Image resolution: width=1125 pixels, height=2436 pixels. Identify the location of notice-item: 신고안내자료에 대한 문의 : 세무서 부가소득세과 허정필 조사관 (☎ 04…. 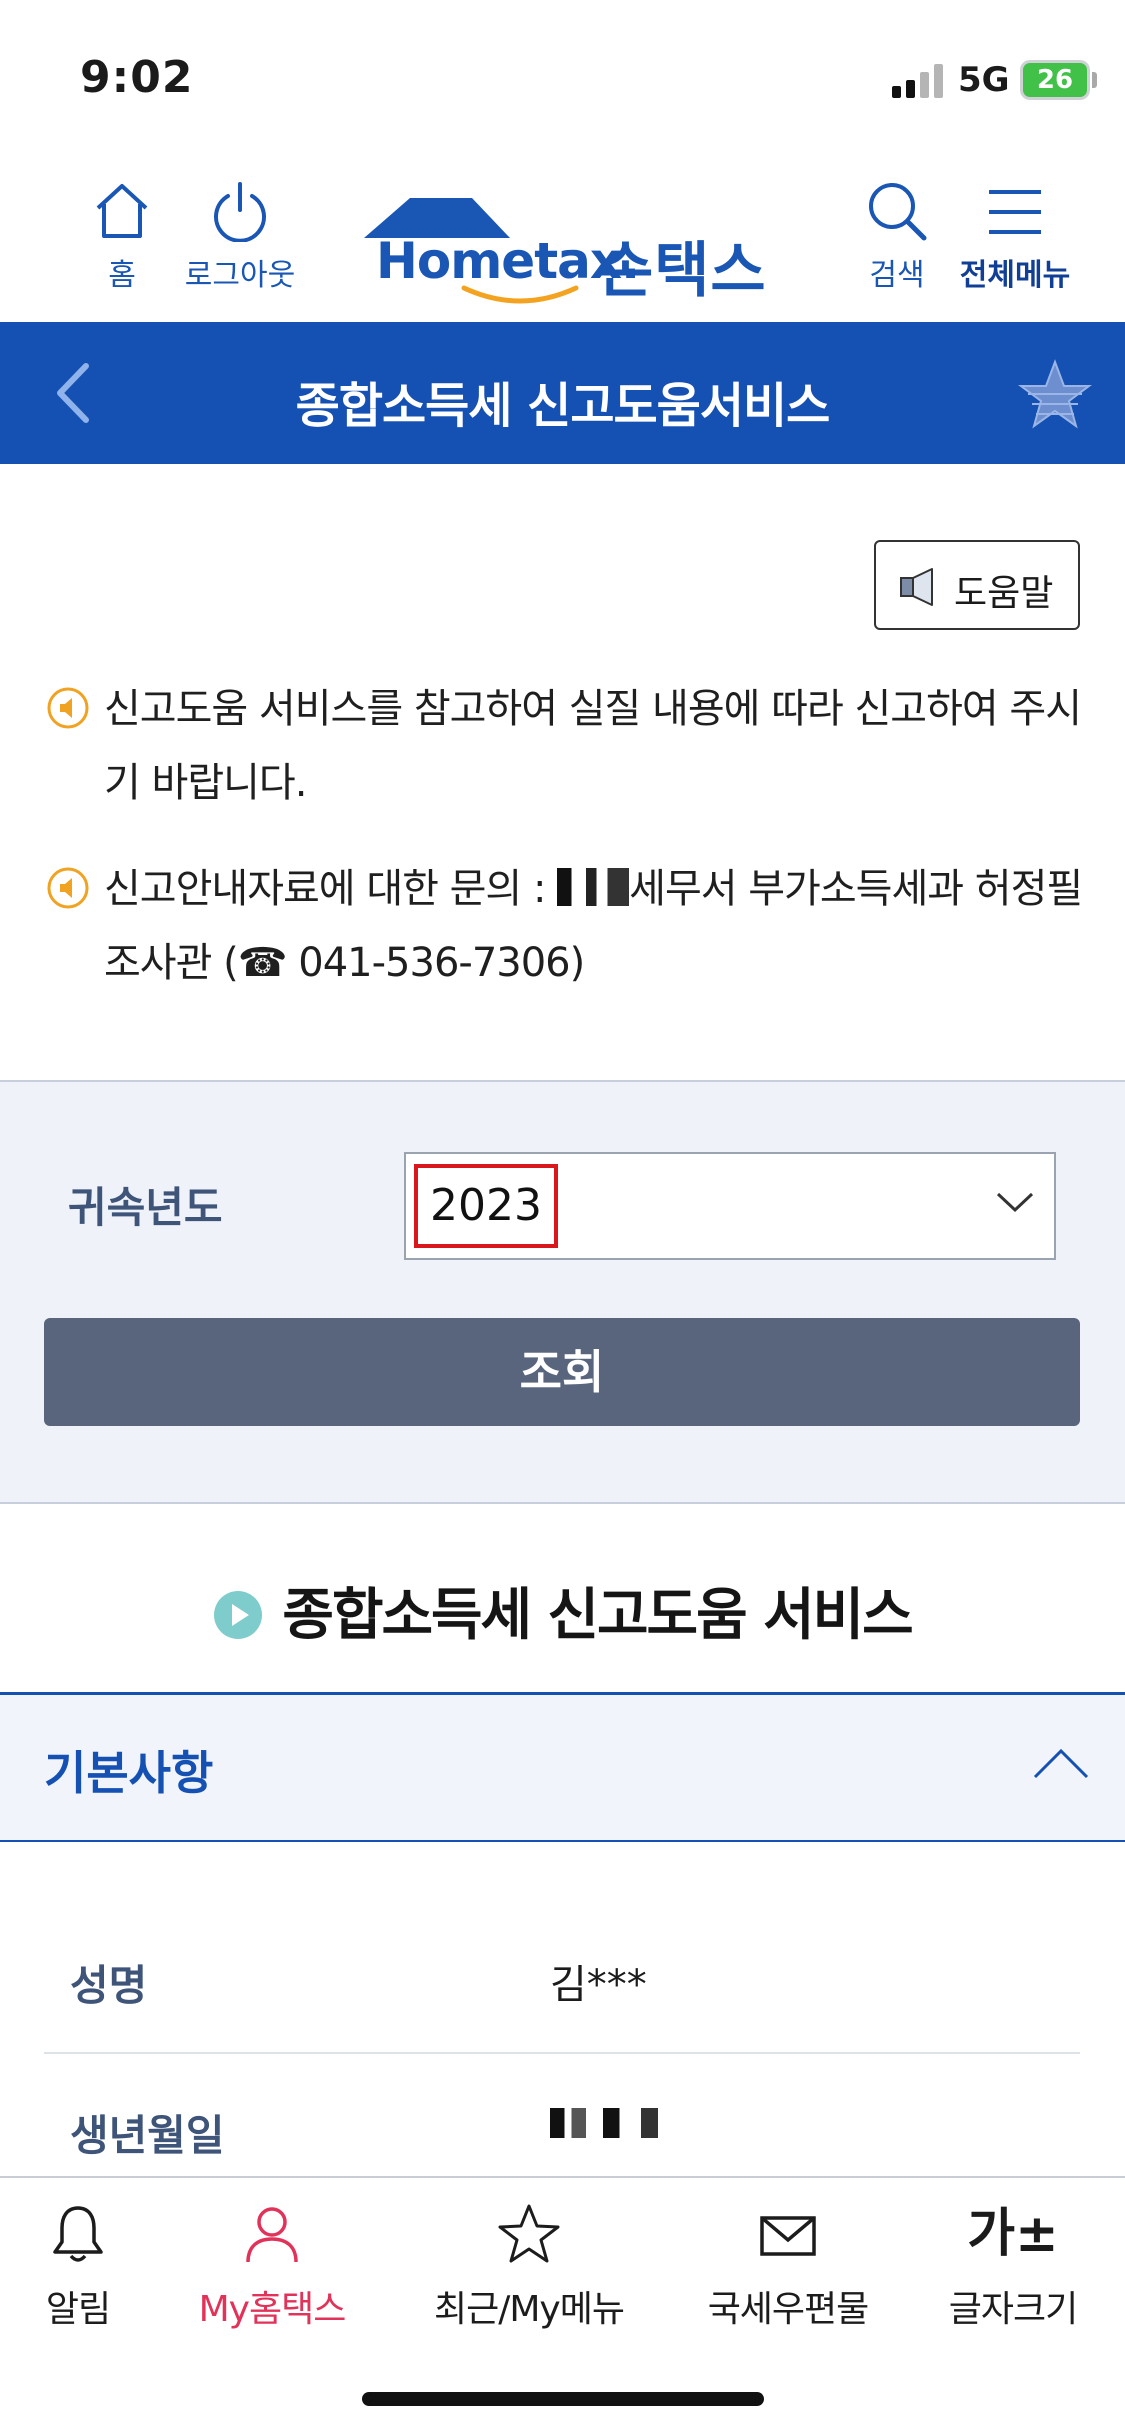
(566, 926).